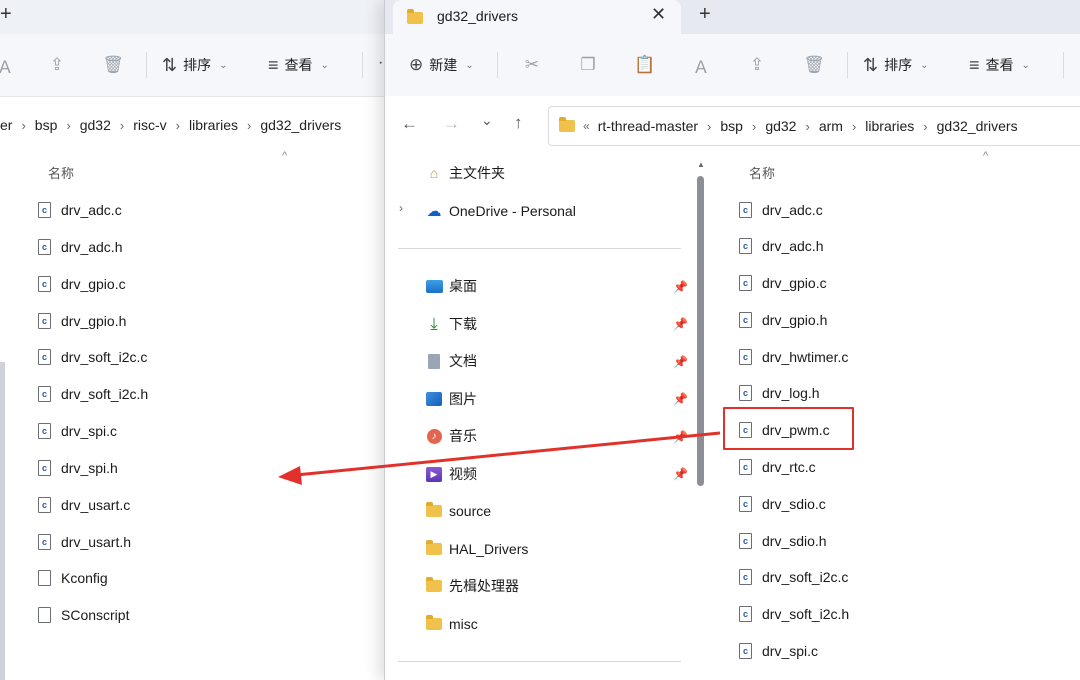 This screenshot has height=680, width=1080. Describe the element at coordinates (783, 541) in the screenshot. I see `list-item: c drv_sdio.h` at that location.